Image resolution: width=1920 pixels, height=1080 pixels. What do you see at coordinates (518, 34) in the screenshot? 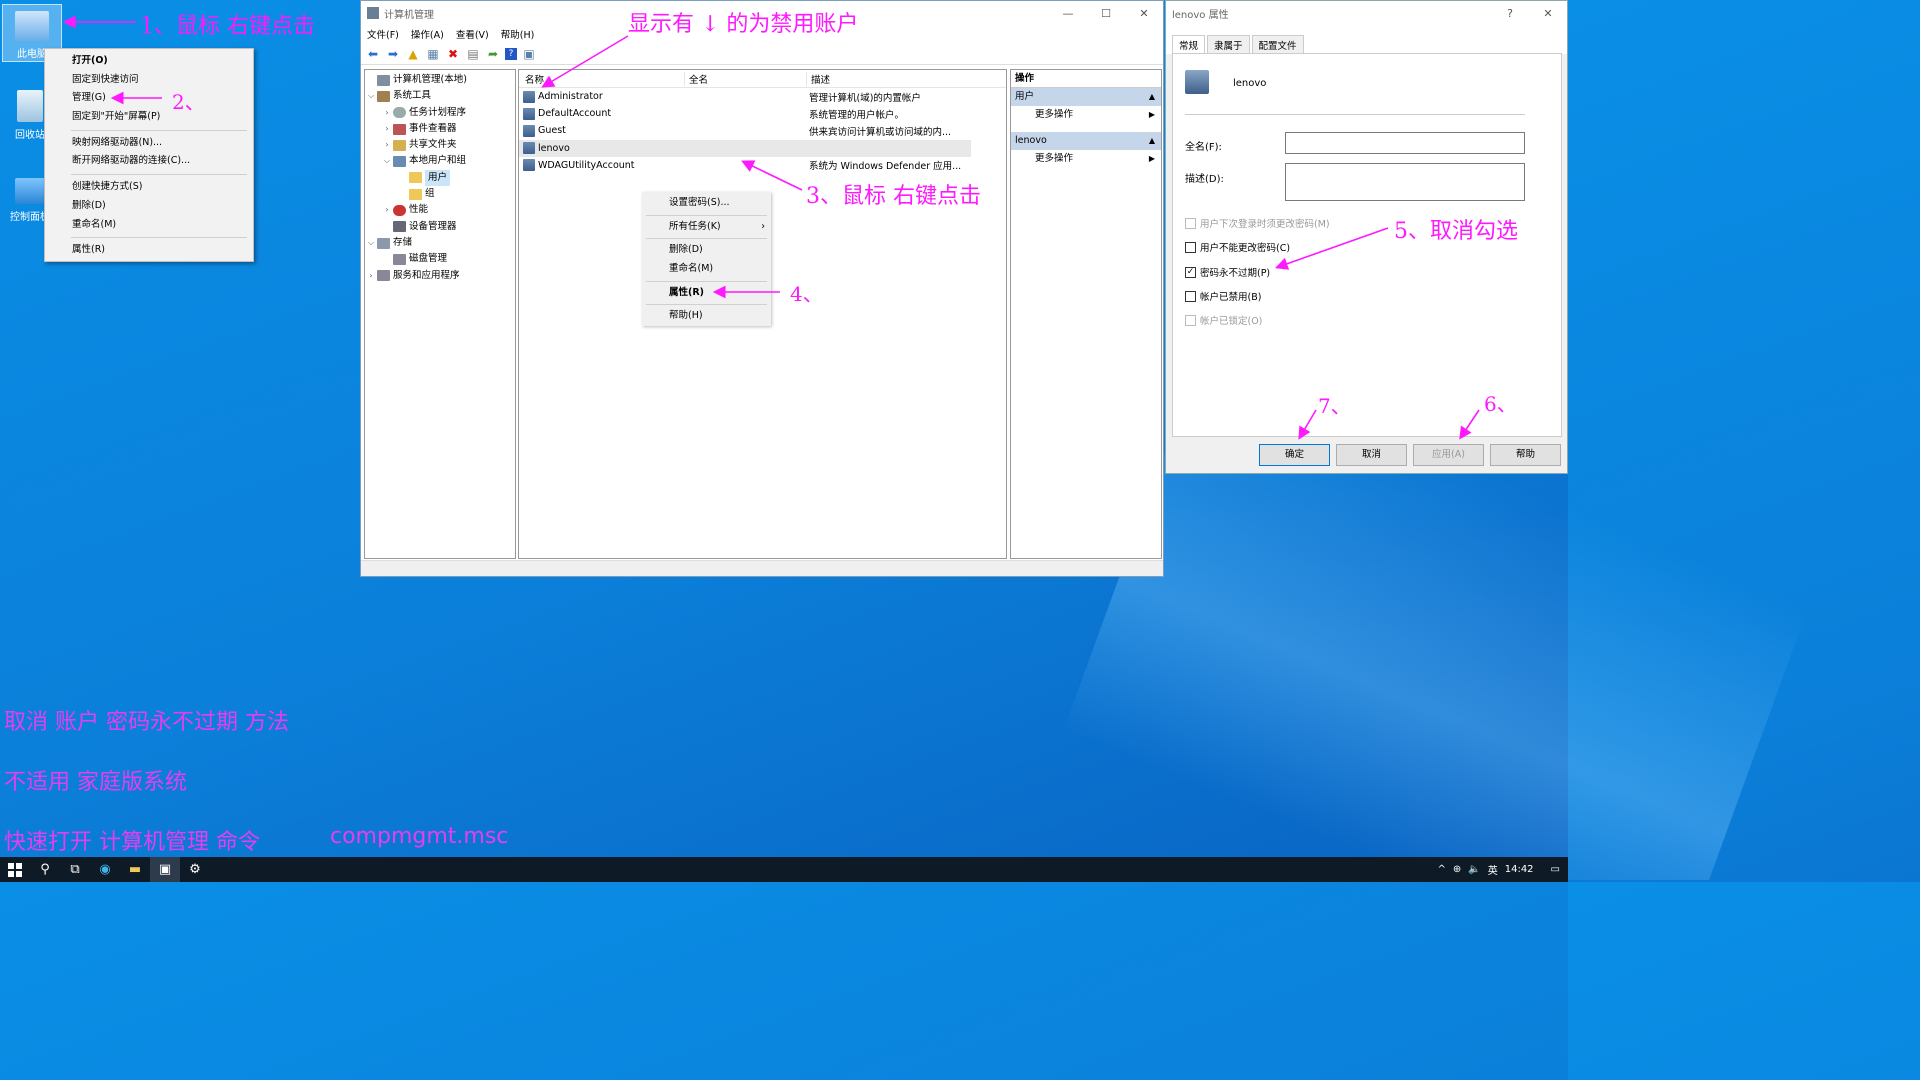
I see `menu-help: 帮助(H)` at bounding box center [518, 34].